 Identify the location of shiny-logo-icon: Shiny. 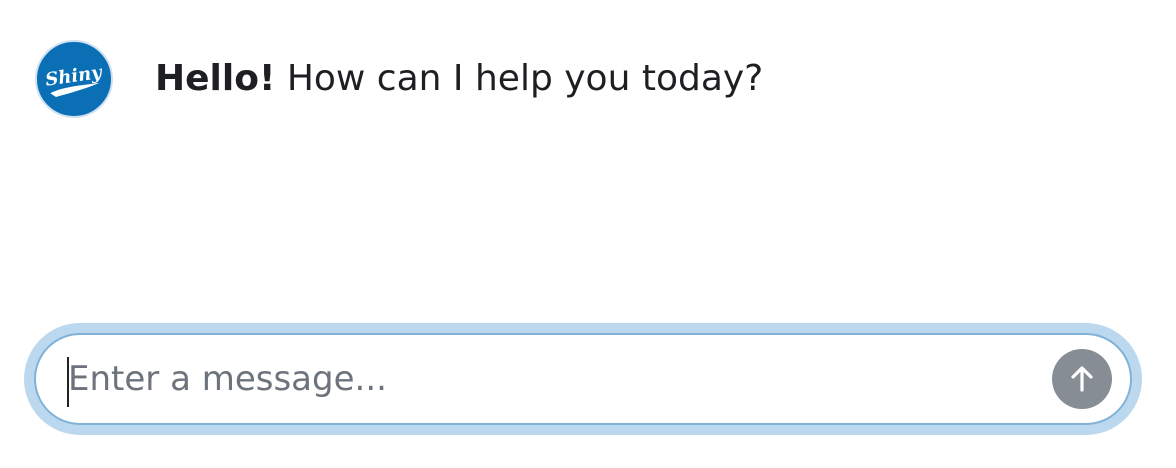
(74, 80).